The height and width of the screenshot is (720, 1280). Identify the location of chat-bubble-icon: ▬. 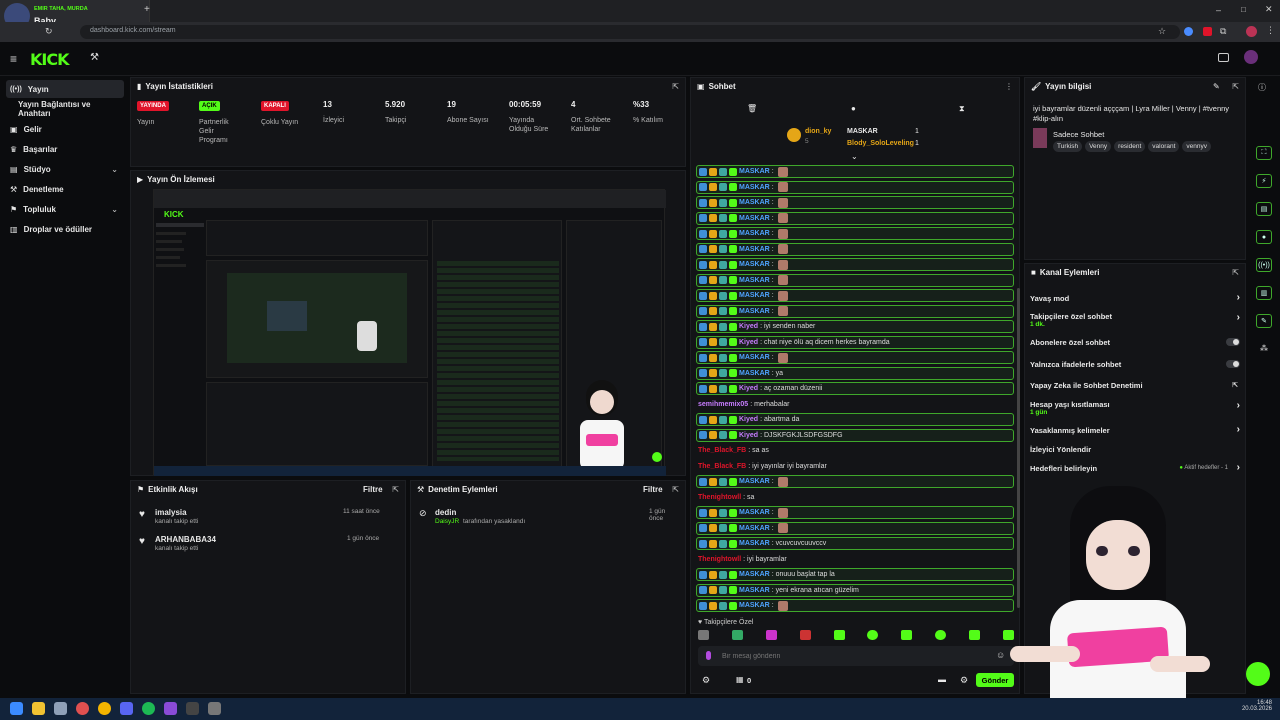
(942, 679).